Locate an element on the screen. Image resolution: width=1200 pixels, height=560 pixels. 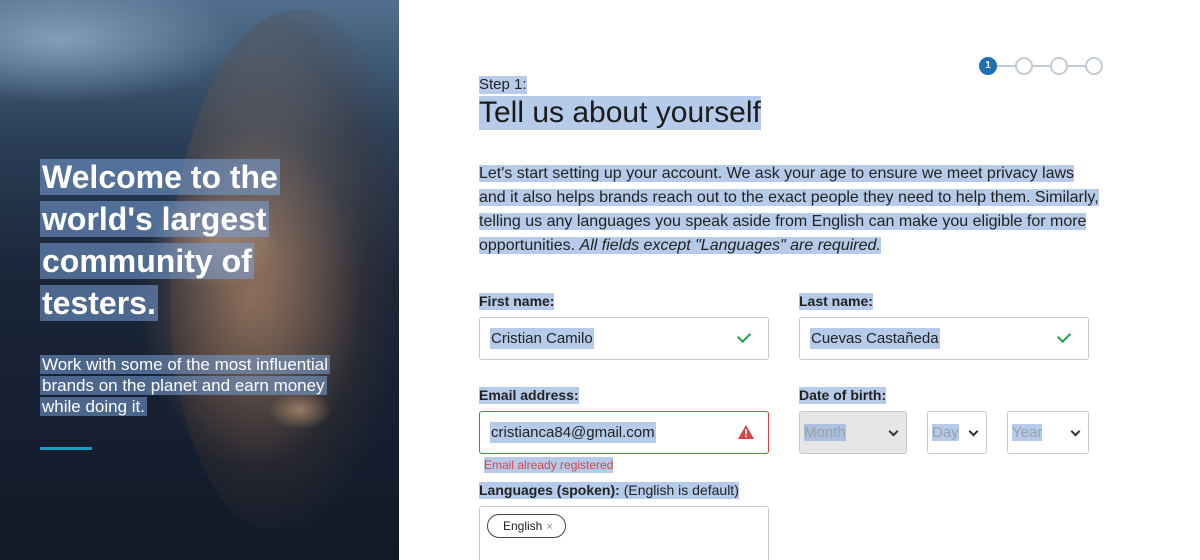
last-name-field: Cuevas Castañeda is located at coordinates (944, 338).